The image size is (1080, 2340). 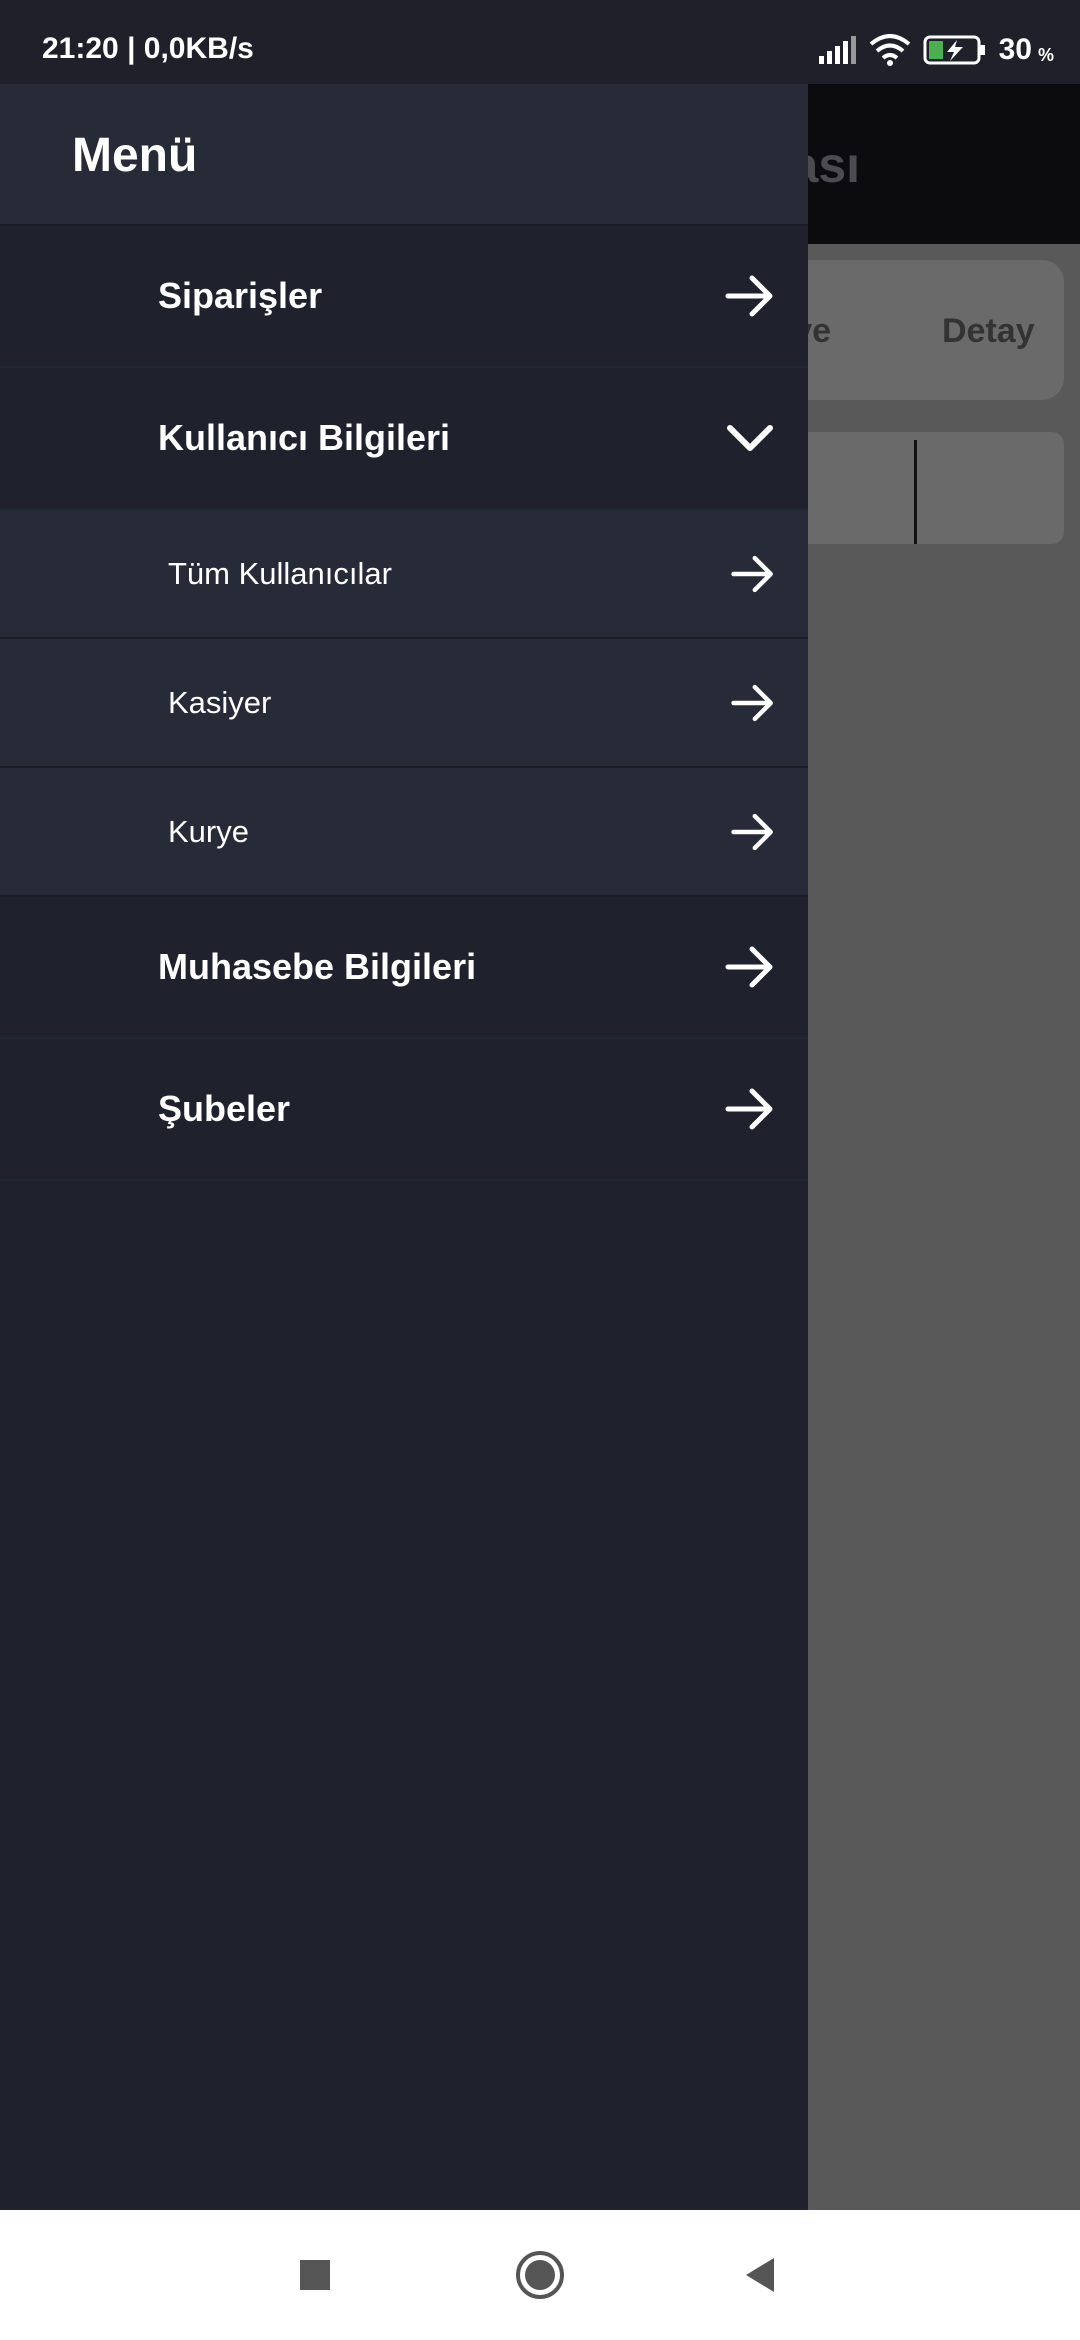 I want to click on status-icons: 30 %, so click(x=935, y=50).